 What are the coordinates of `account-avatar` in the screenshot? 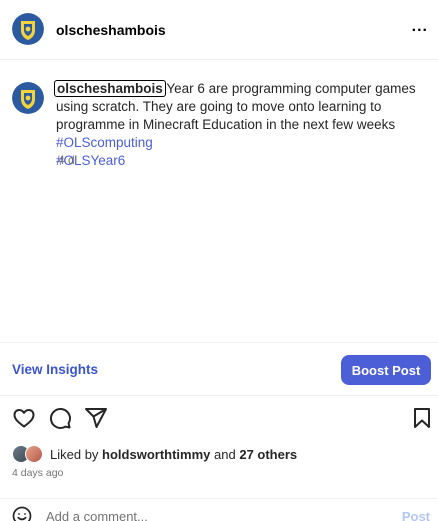 It's located at (28, 29).